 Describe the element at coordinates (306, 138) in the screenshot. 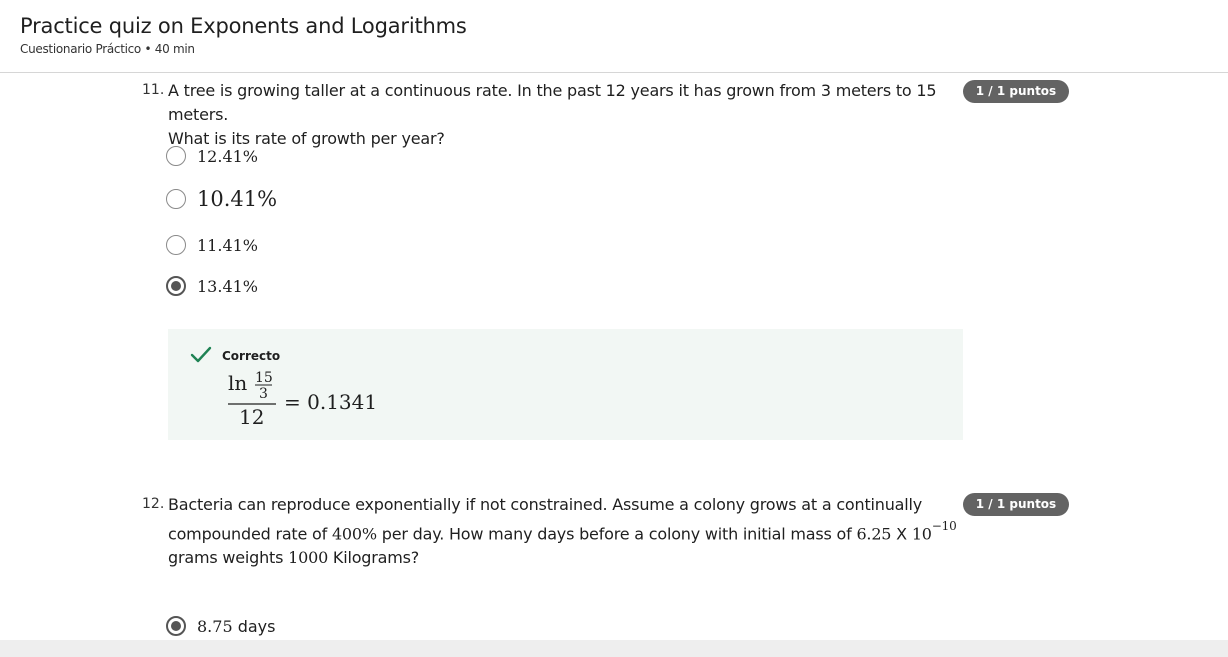

I see `question-text-line: What is its rate of growth per year?` at that location.